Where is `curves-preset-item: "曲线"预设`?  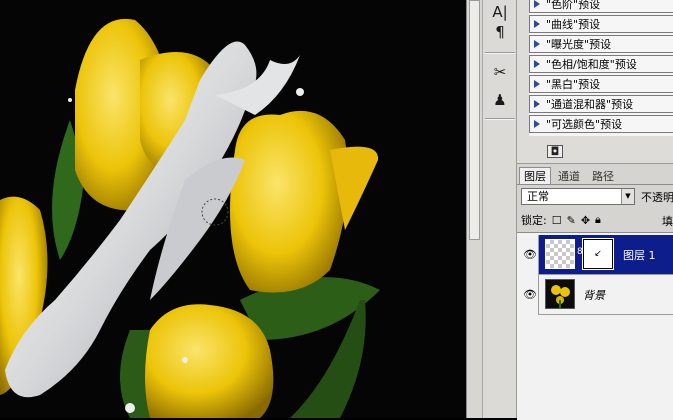 curves-preset-item: "曲线"预设 is located at coordinates (601, 24).